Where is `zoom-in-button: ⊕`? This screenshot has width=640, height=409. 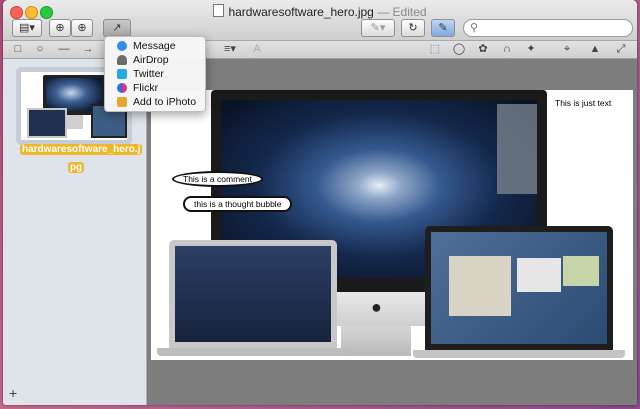
zoom-in-button: ⊕ is located at coordinates (82, 28).